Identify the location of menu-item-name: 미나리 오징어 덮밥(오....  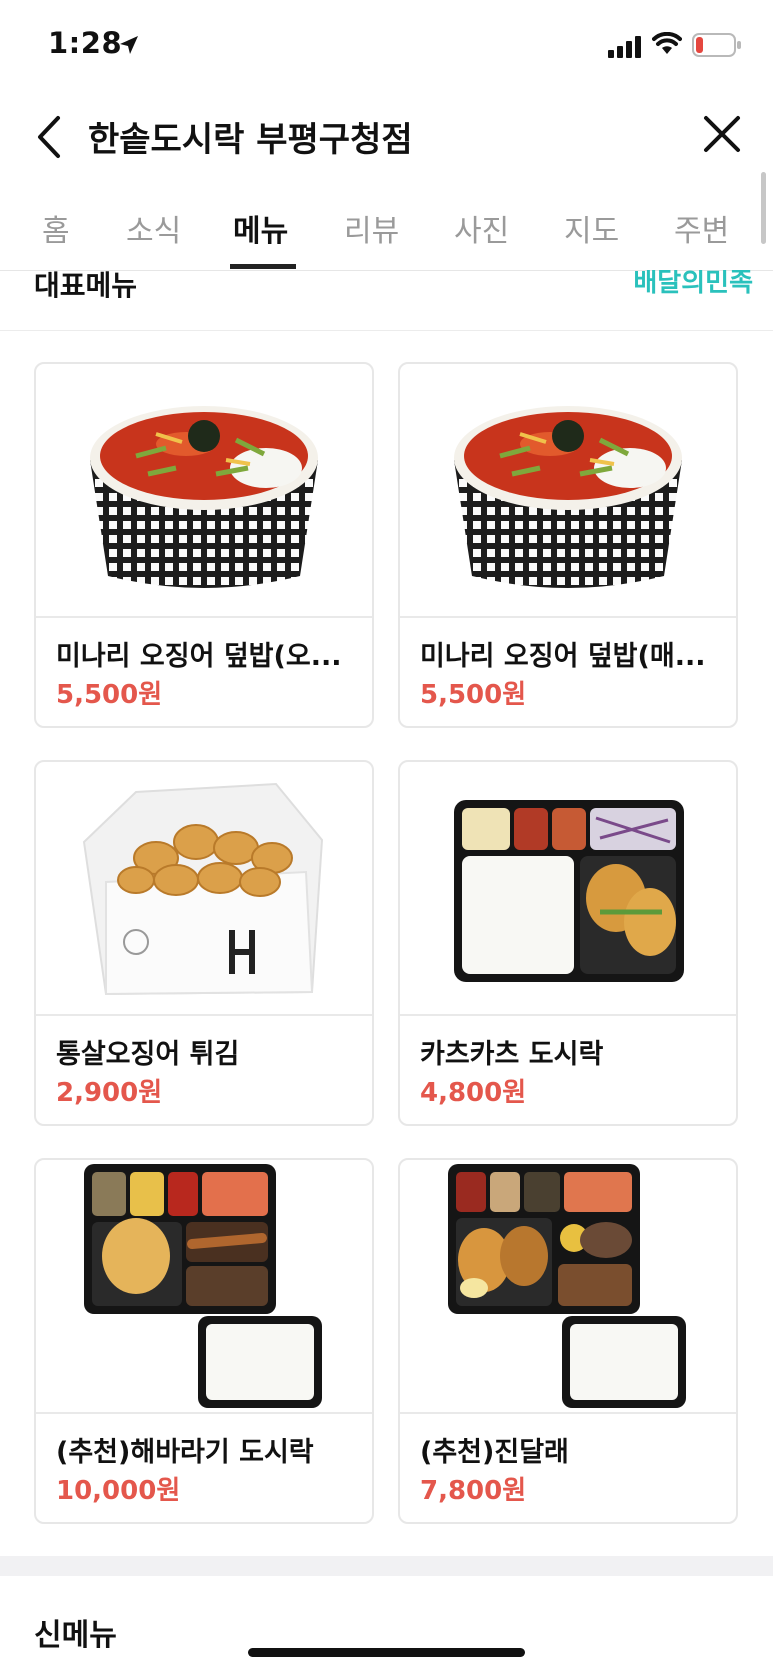
(199, 656).